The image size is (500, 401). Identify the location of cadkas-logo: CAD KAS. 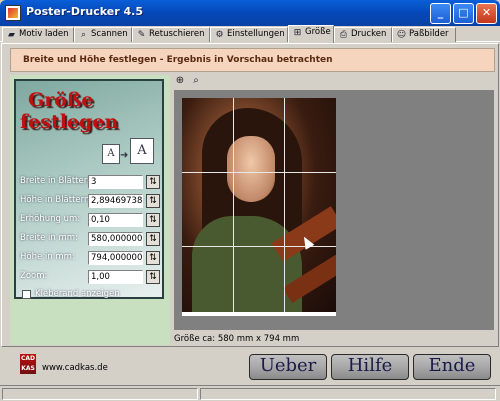
(28, 364).